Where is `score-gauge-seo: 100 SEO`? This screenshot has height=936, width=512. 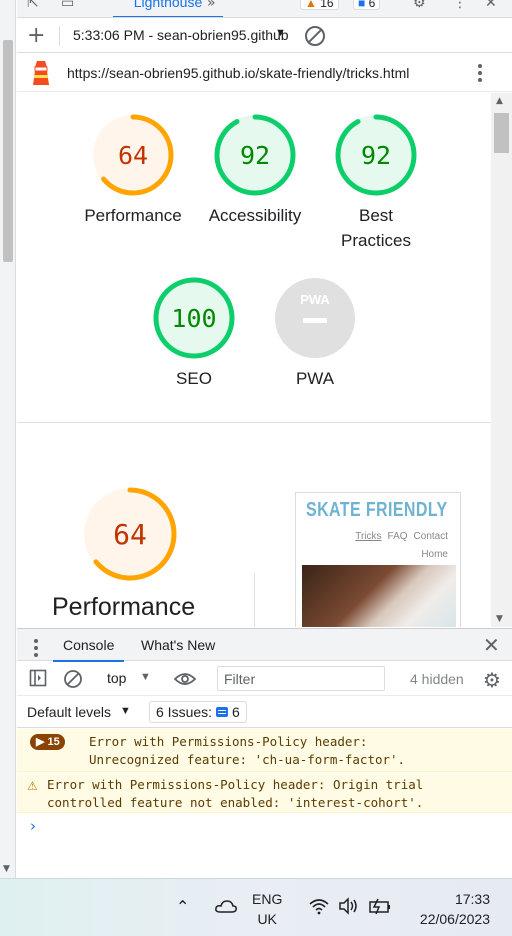
score-gauge-seo: 100 SEO is located at coordinates (194, 333).